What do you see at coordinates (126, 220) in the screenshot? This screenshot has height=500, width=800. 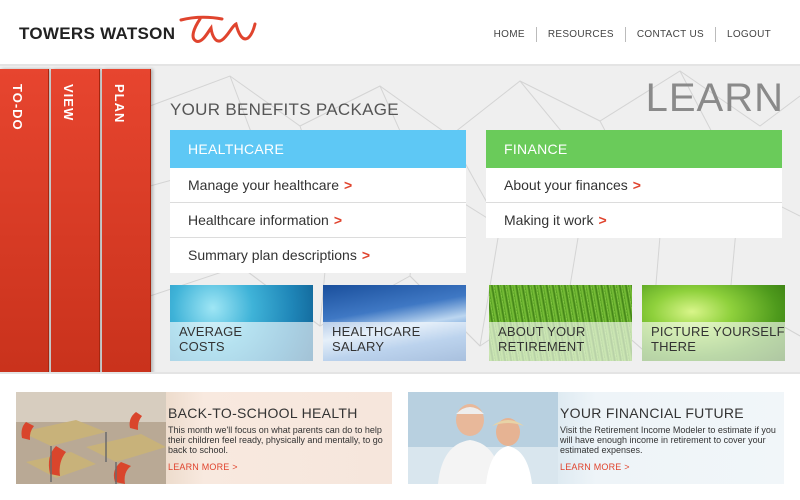 I see `tab-plan: PLAN` at bounding box center [126, 220].